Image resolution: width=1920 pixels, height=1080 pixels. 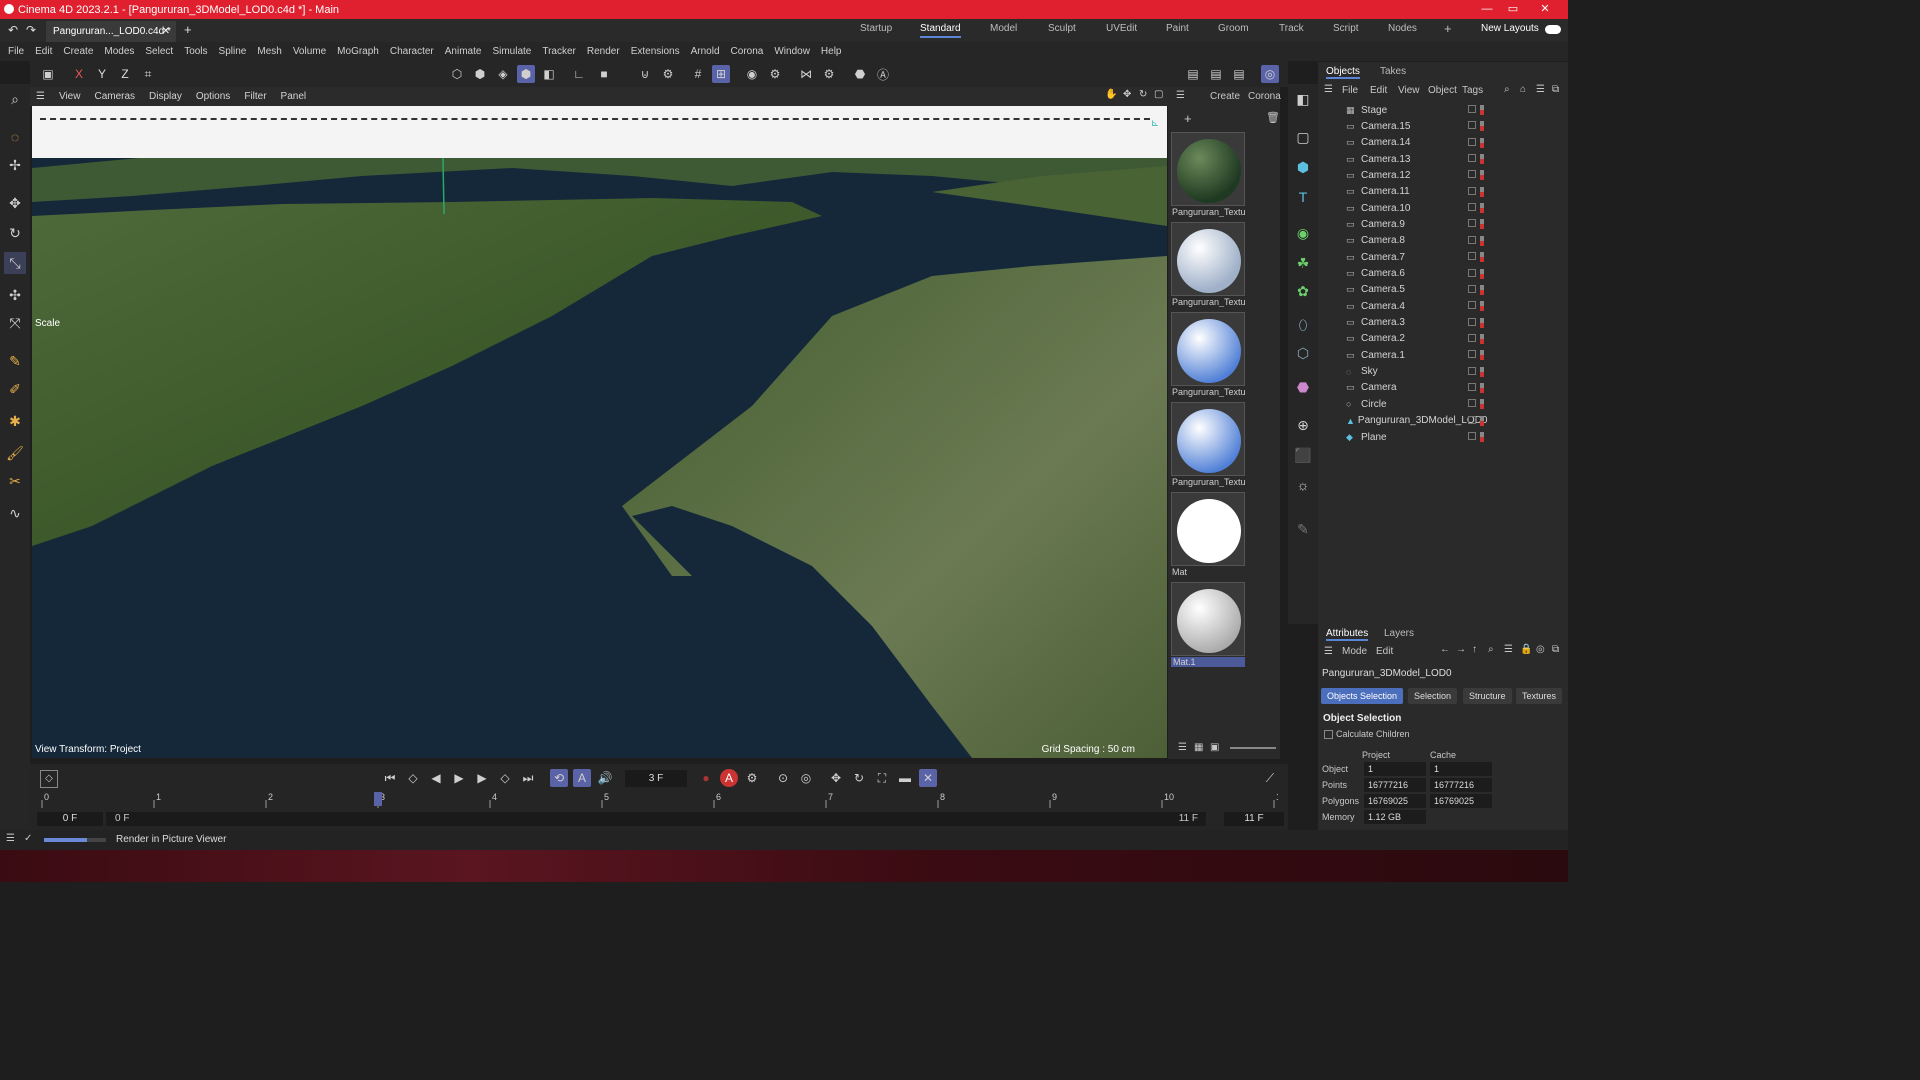 I want to click on loop-icon: ⟲, so click(x=559, y=778).